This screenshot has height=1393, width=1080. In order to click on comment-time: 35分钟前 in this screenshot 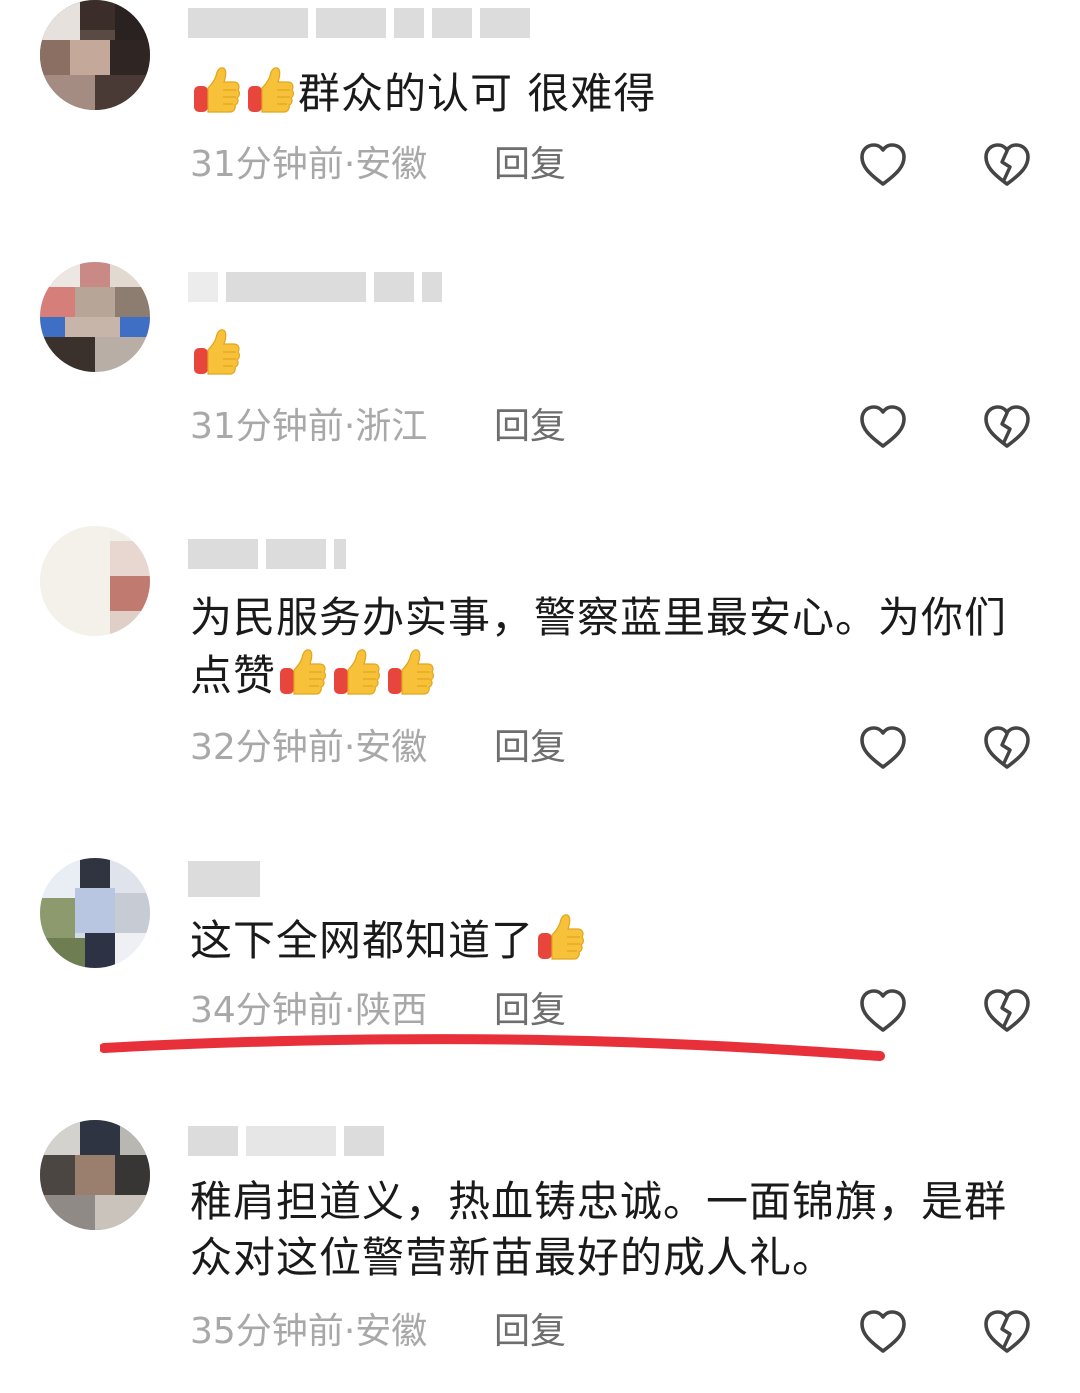, I will do `click(267, 1331)`.